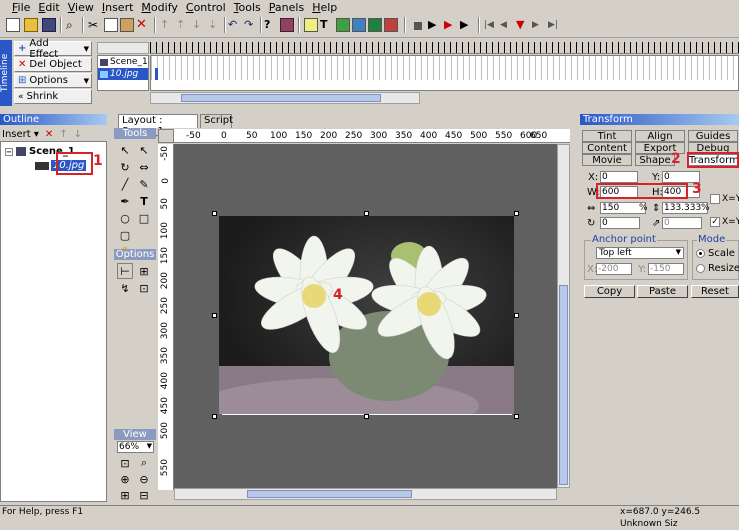 Image resolution: width=739 pixels, height=530 pixels. What do you see at coordinates (607, 136) in the screenshot?
I see `tab-tint: Tint` at bounding box center [607, 136].